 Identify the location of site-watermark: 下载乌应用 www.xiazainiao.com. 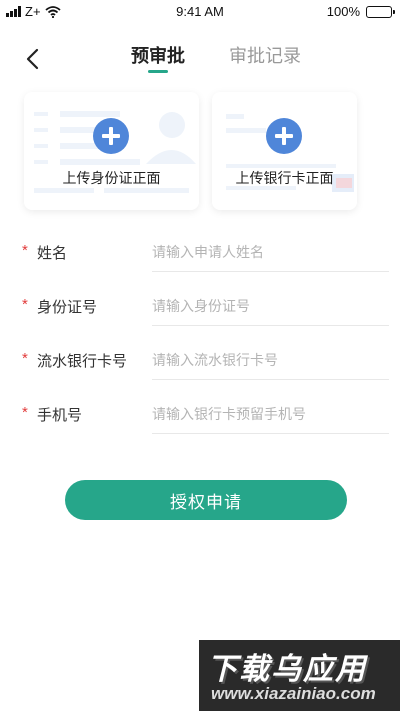
(299, 675).